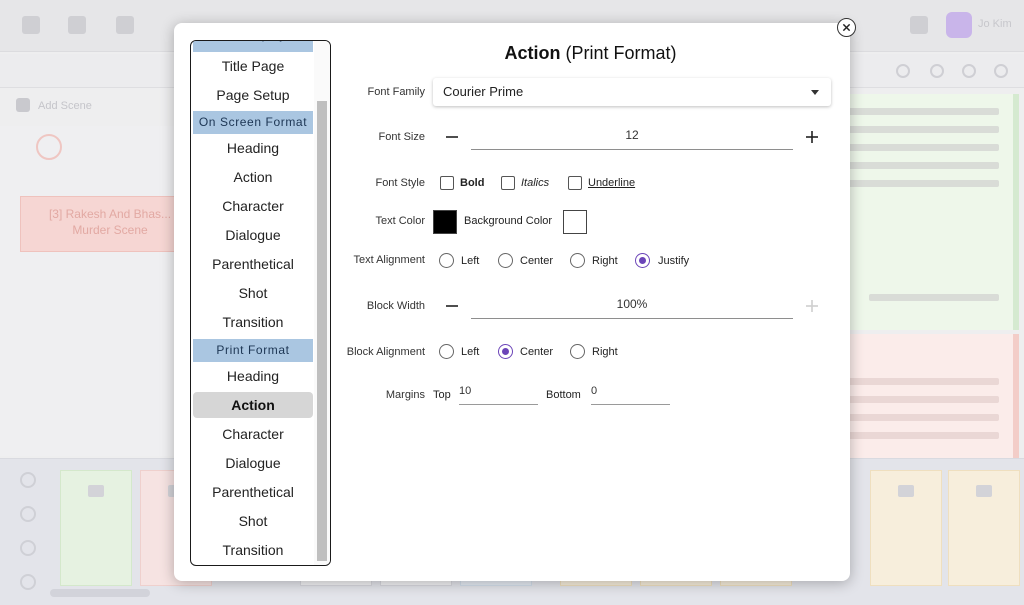  I want to click on block-width-increase-button, so click(812, 306).